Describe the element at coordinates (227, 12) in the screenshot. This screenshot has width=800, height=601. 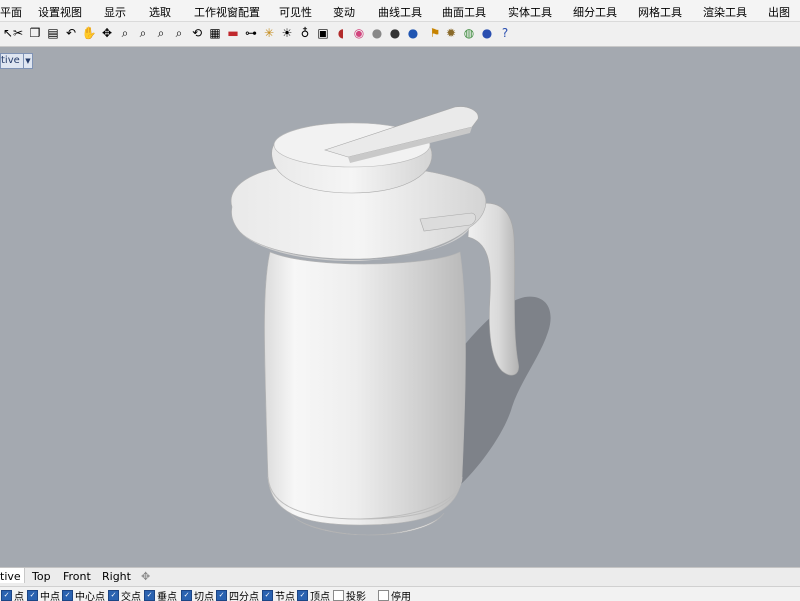
I see `tab-viewport-layout: 工作视窗配置` at that location.